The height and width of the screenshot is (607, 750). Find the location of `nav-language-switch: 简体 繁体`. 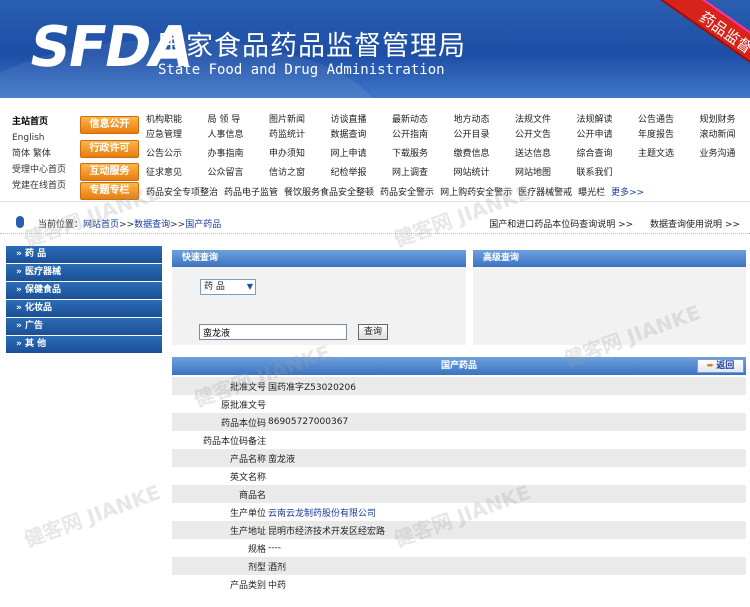

nav-language-switch: 简体 繁体 is located at coordinates (44, 154).